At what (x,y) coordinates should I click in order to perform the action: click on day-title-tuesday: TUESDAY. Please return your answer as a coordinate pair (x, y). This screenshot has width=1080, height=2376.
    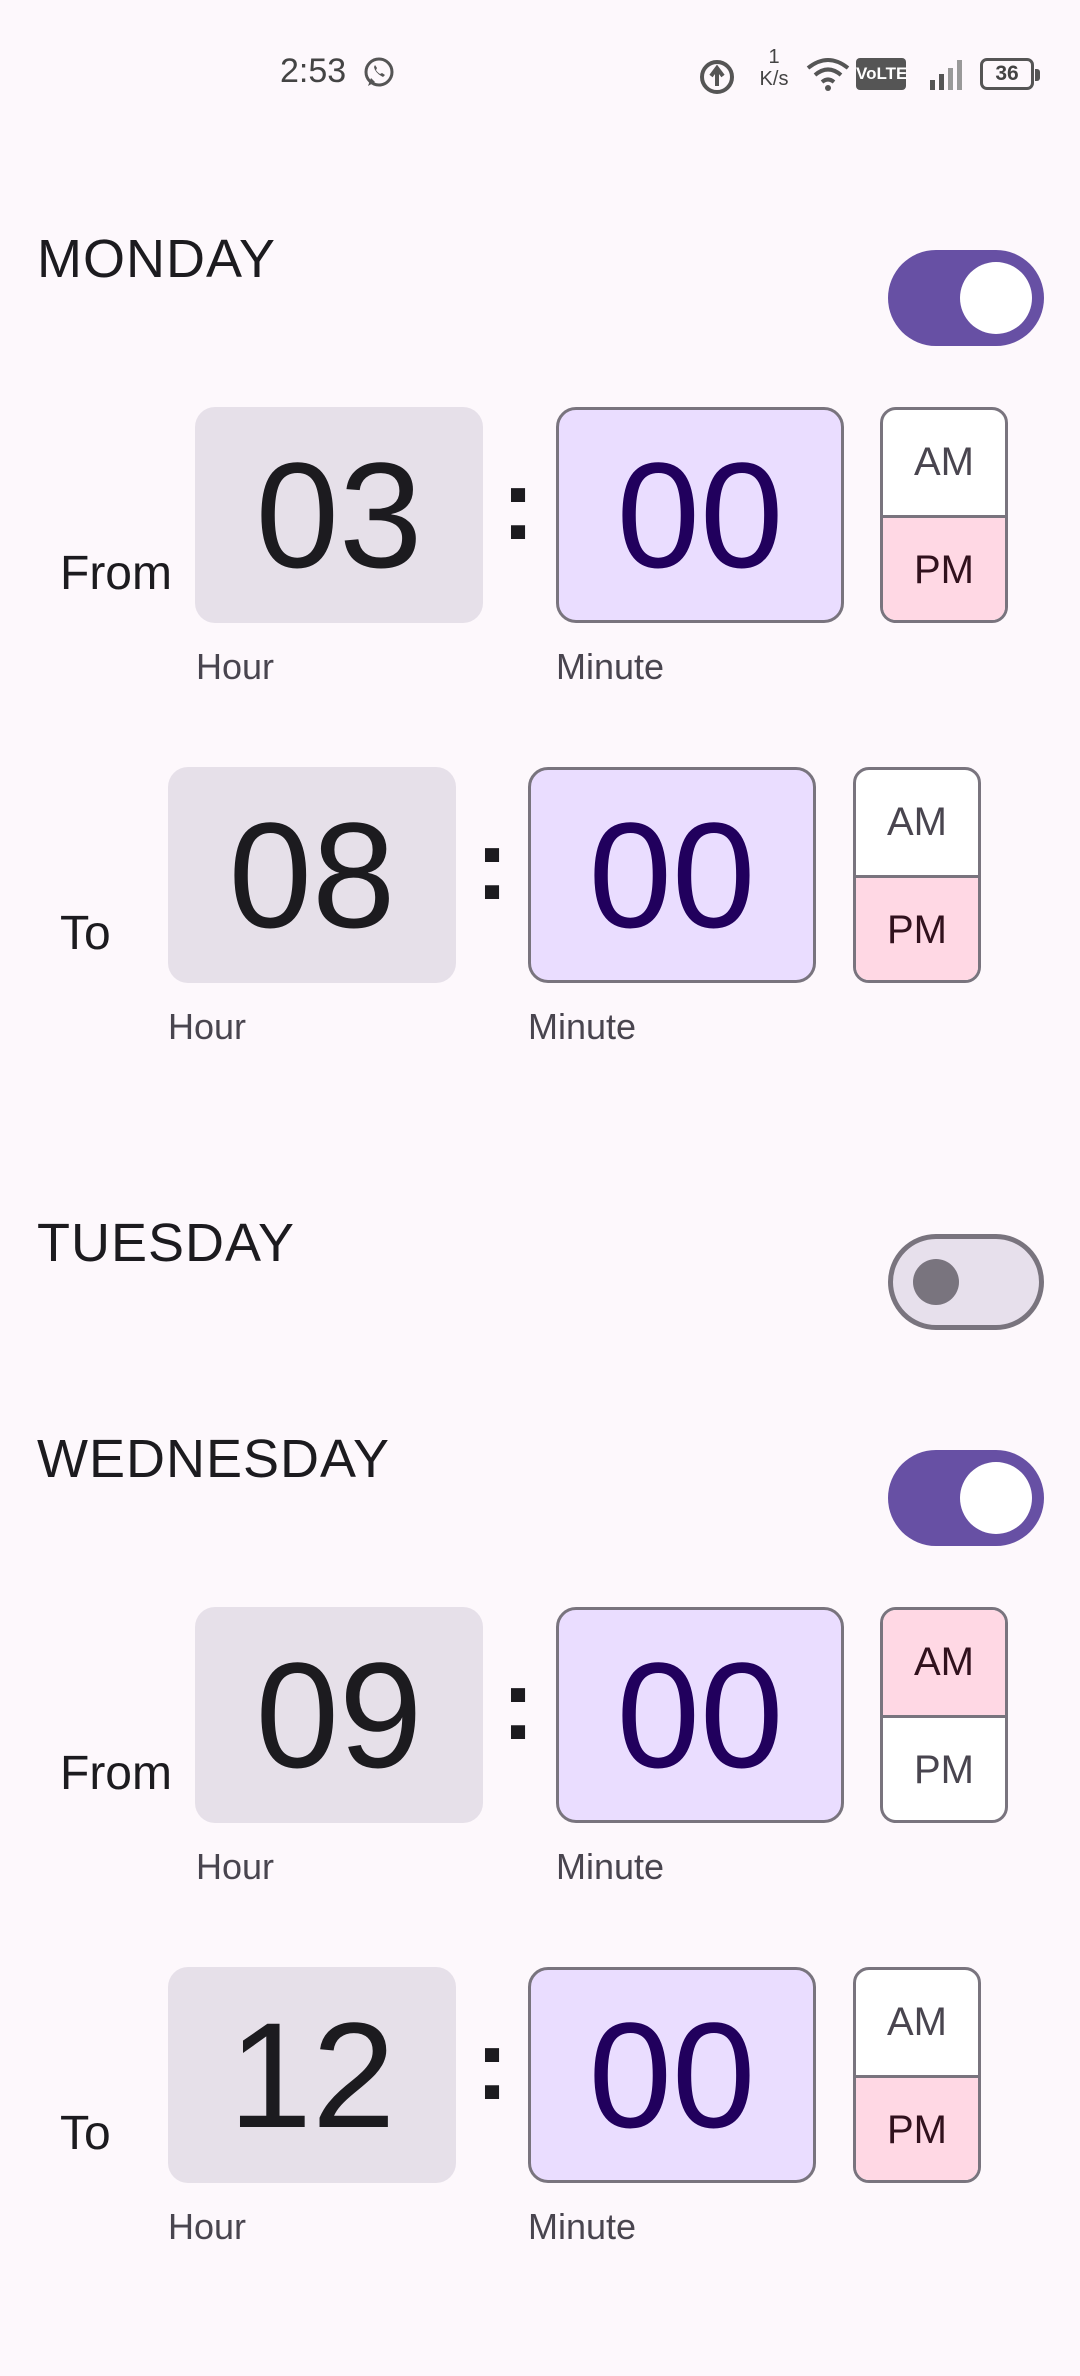
    Looking at the image, I should click on (166, 1243).